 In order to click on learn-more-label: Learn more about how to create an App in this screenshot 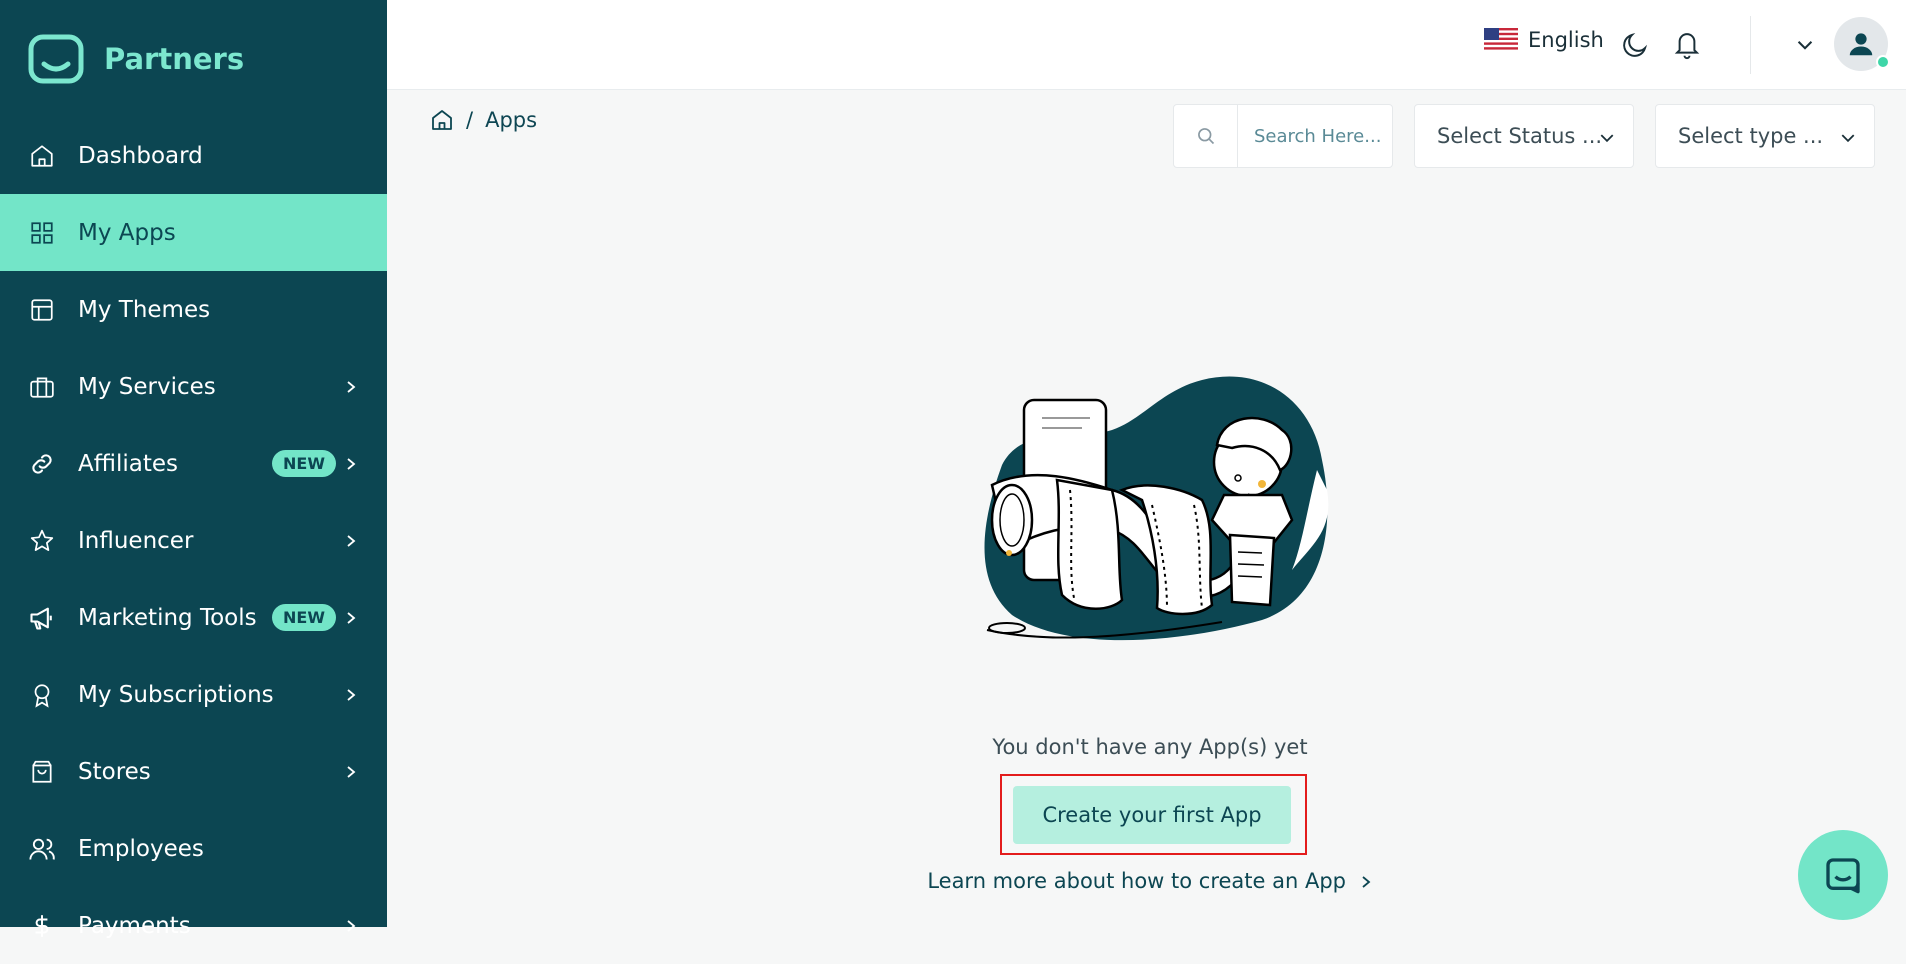, I will do `click(1136, 881)`.